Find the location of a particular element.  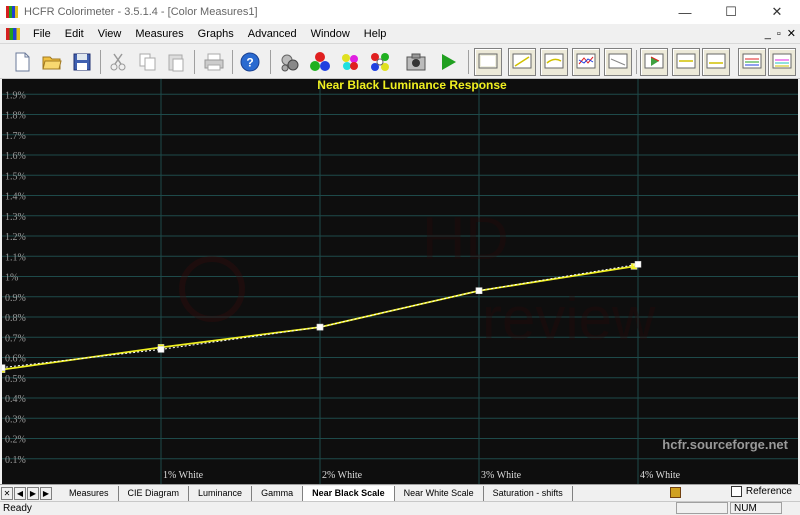

status-num: NUM is located at coordinates (756, 508).